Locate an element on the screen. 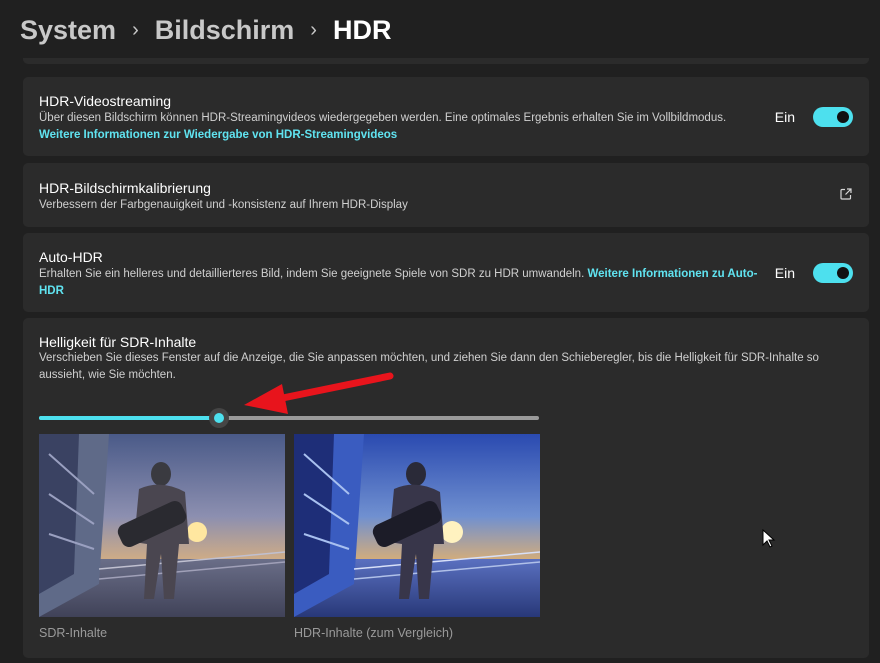  hdr-video-streaming-toggle is located at coordinates (833, 117).